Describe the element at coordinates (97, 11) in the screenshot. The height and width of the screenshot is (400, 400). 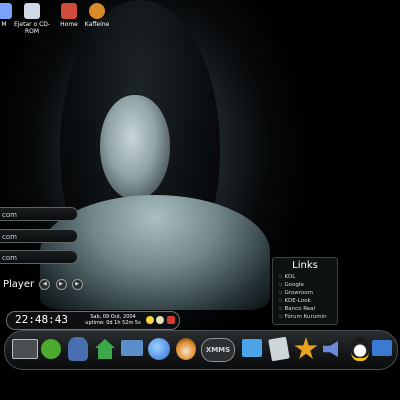
I see `kaffeine-icon` at that location.